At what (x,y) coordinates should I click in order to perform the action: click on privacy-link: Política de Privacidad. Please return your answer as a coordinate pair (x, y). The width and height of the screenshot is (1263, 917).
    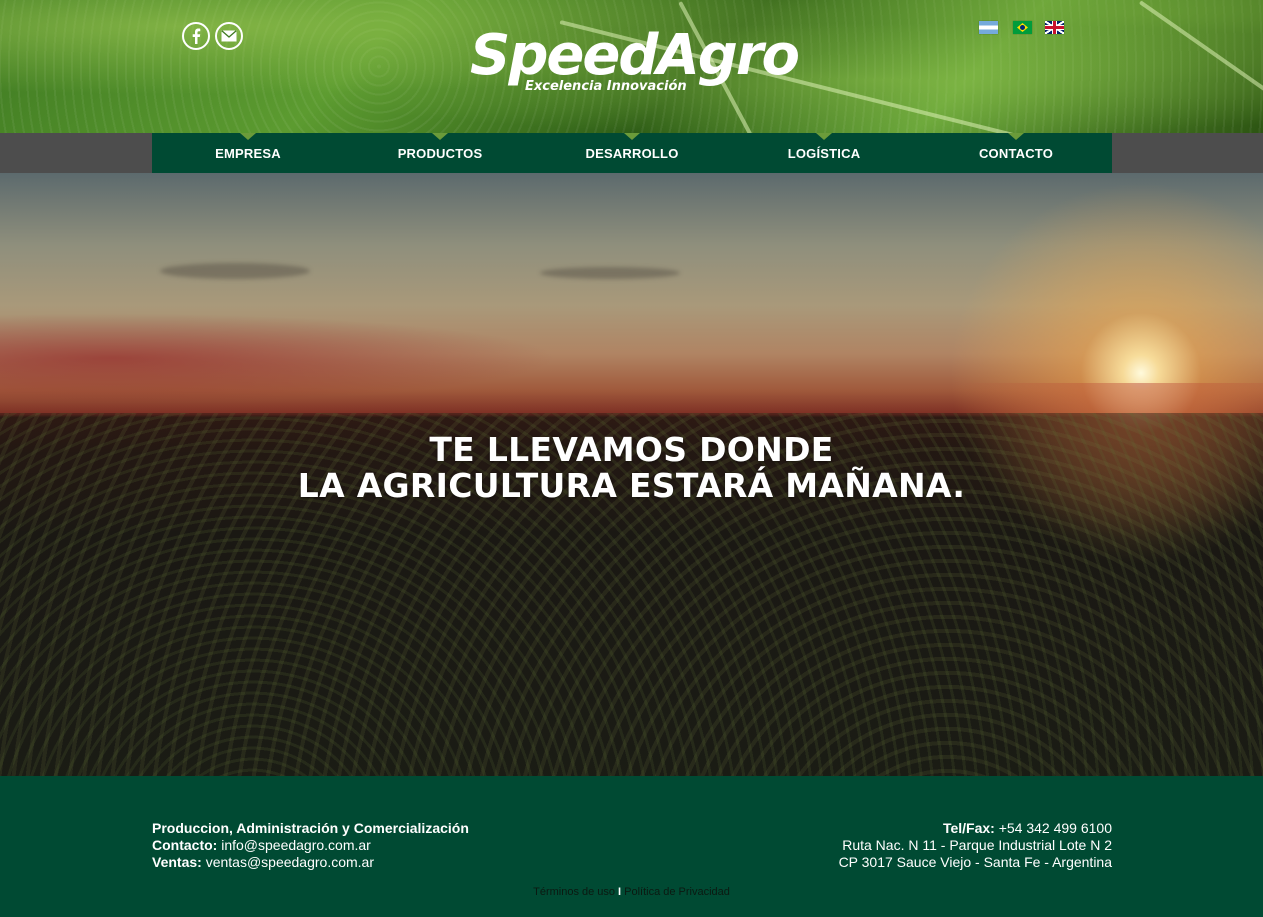
    Looking at the image, I should click on (677, 892).